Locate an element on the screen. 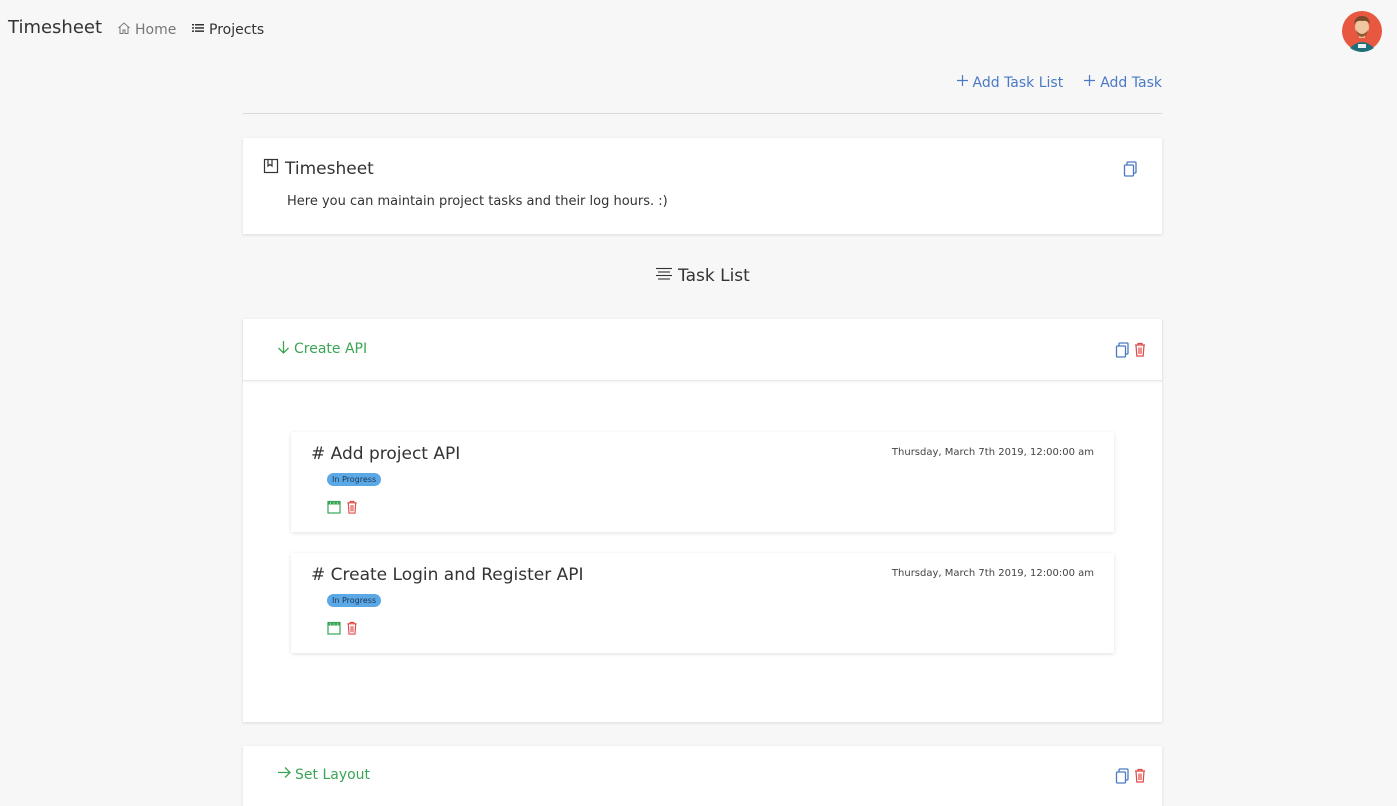 This screenshot has width=1397, height=806. nav-home-link: Home is located at coordinates (146, 30).